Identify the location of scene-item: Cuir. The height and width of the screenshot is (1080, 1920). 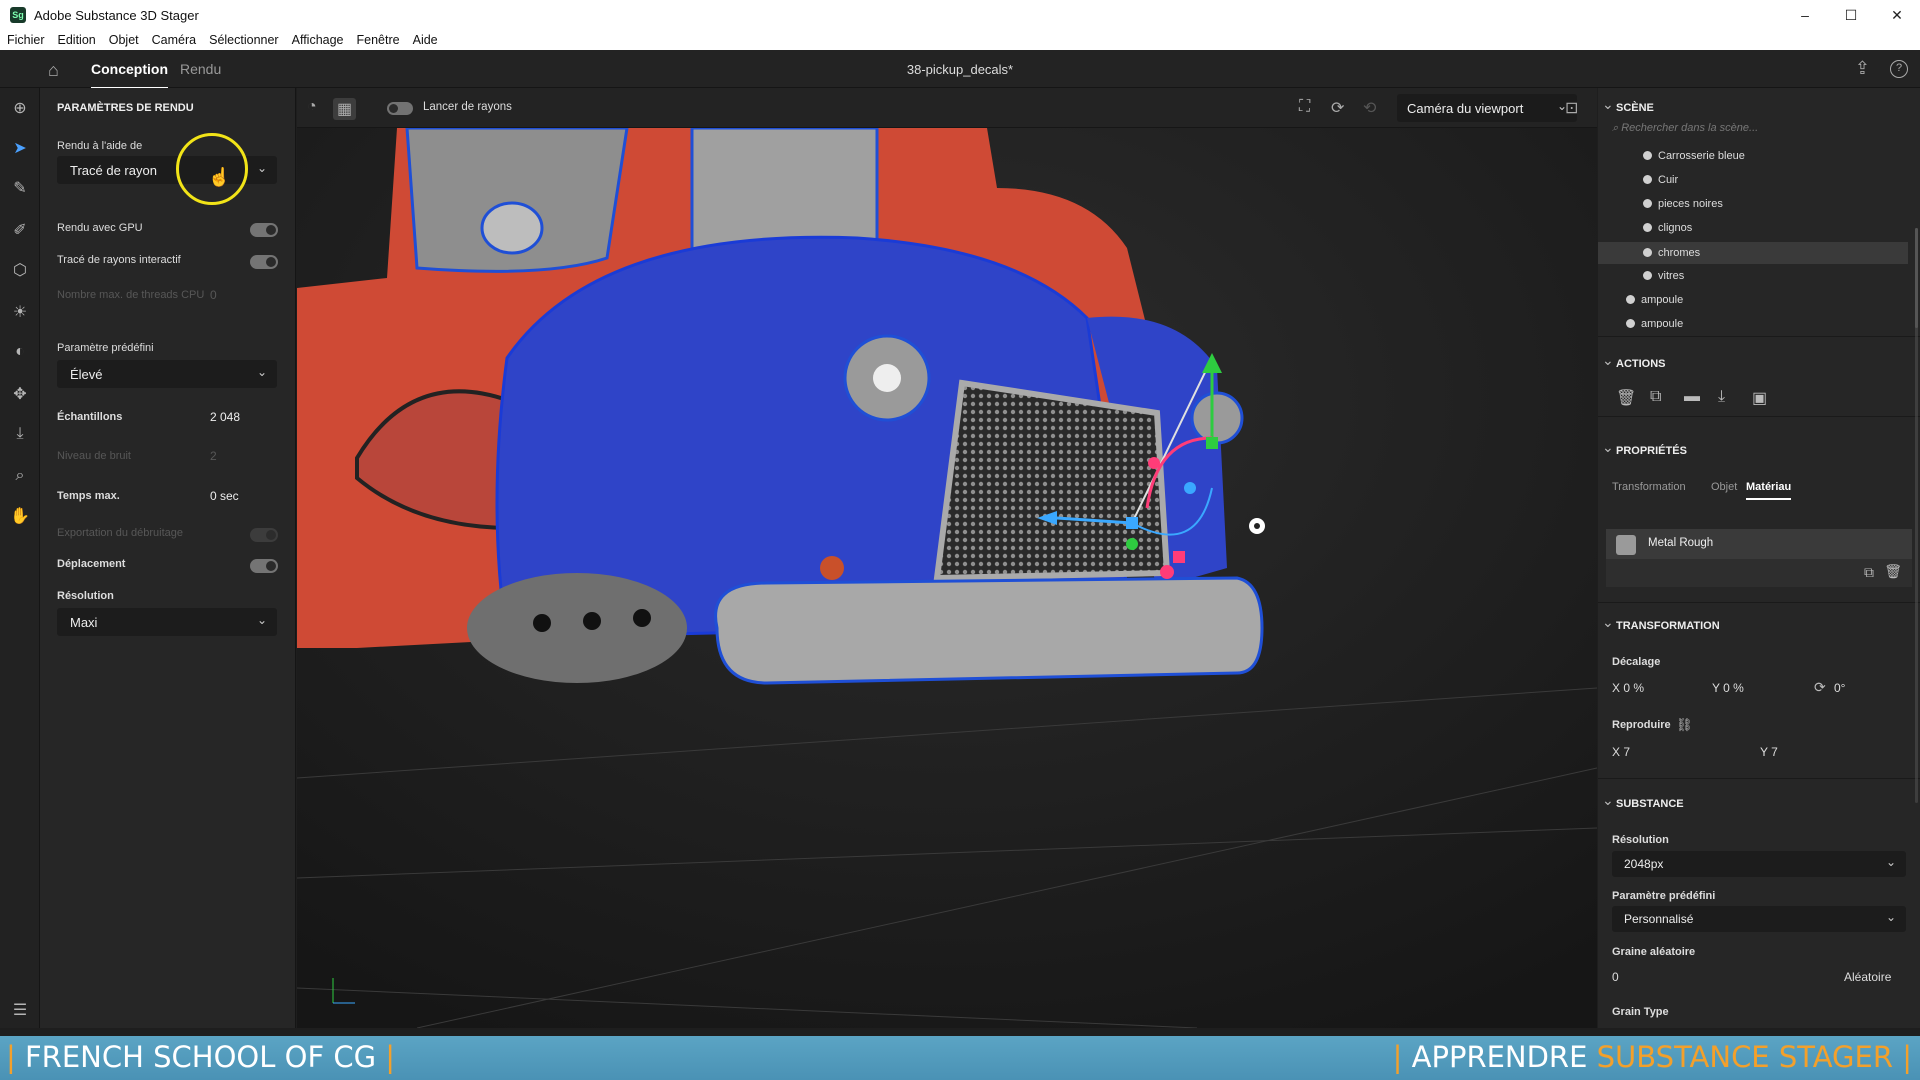
(1660, 180).